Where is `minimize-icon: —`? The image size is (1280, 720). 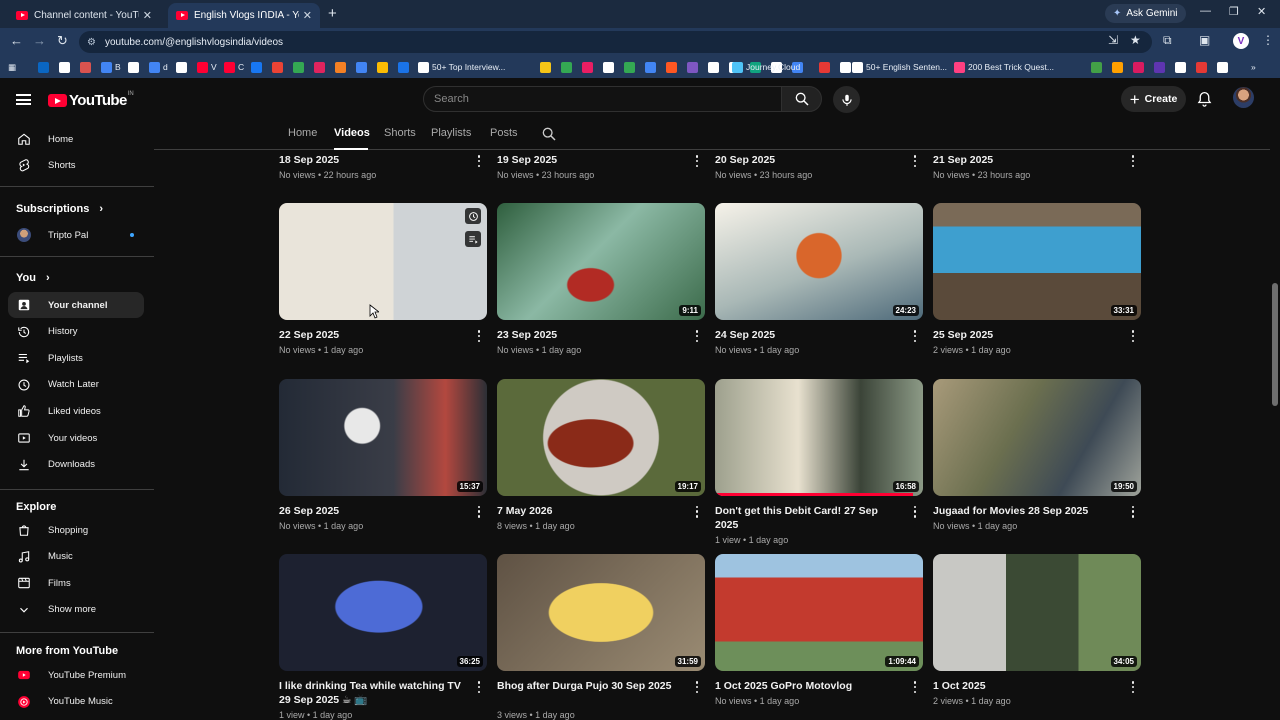
minimize-icon: — is located at coordinates (1205, 11).